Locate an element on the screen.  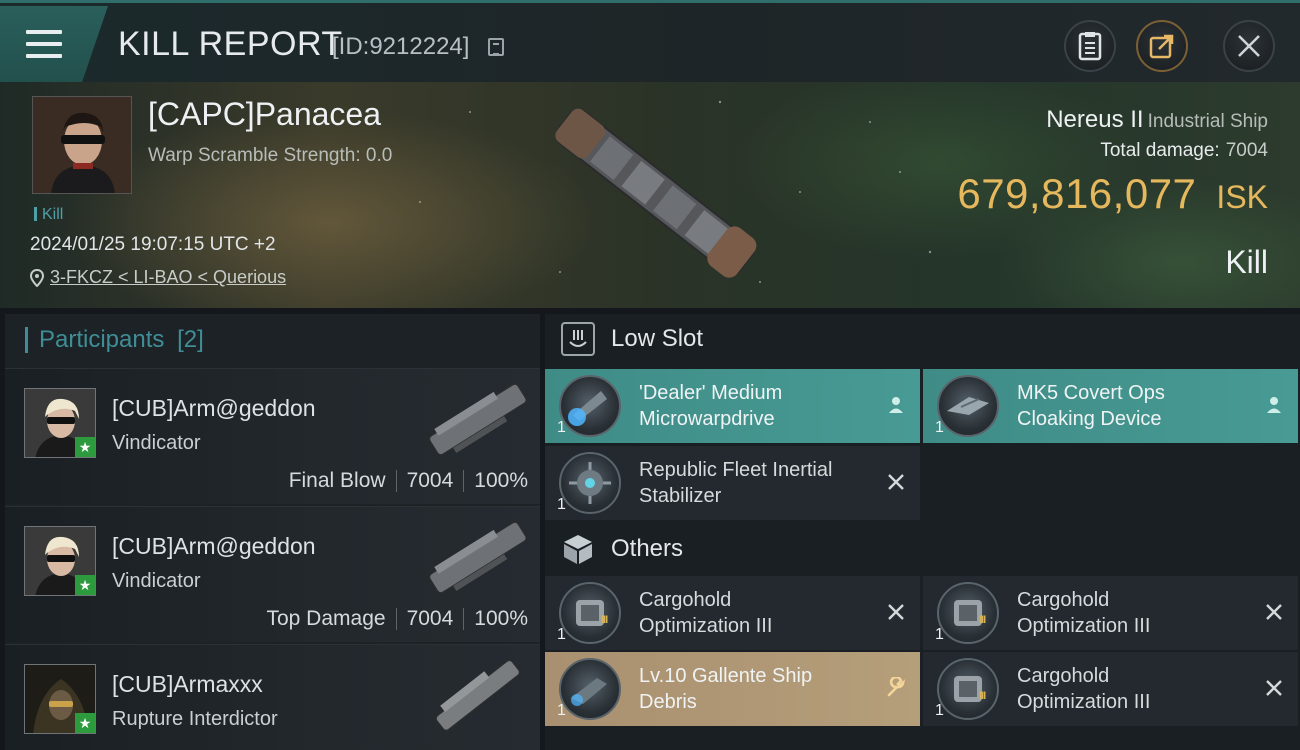
participants-count: [2] is located at coordinates (190, 339).